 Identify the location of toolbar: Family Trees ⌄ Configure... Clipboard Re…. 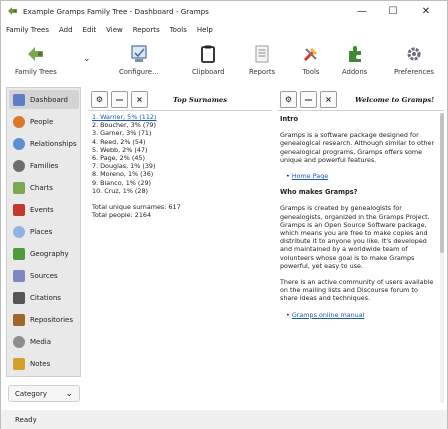
(224, 61).